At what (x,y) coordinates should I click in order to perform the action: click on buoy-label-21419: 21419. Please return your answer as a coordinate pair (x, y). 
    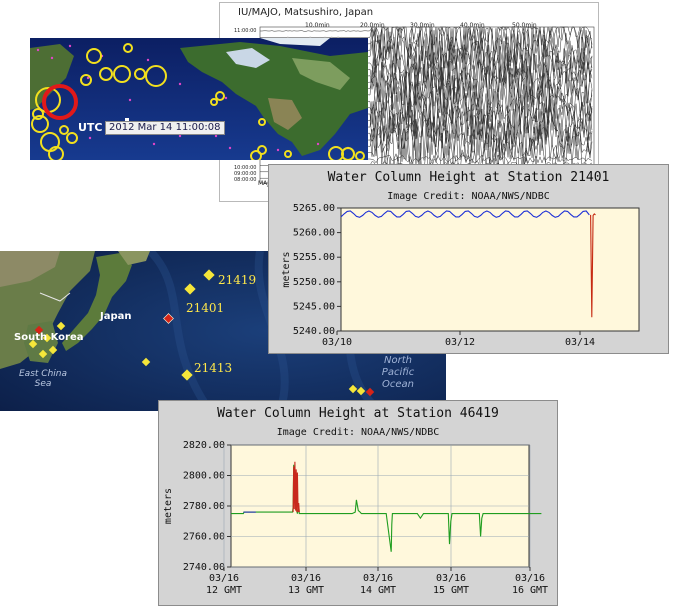
    Looking at the image, I should click on (237, 280).